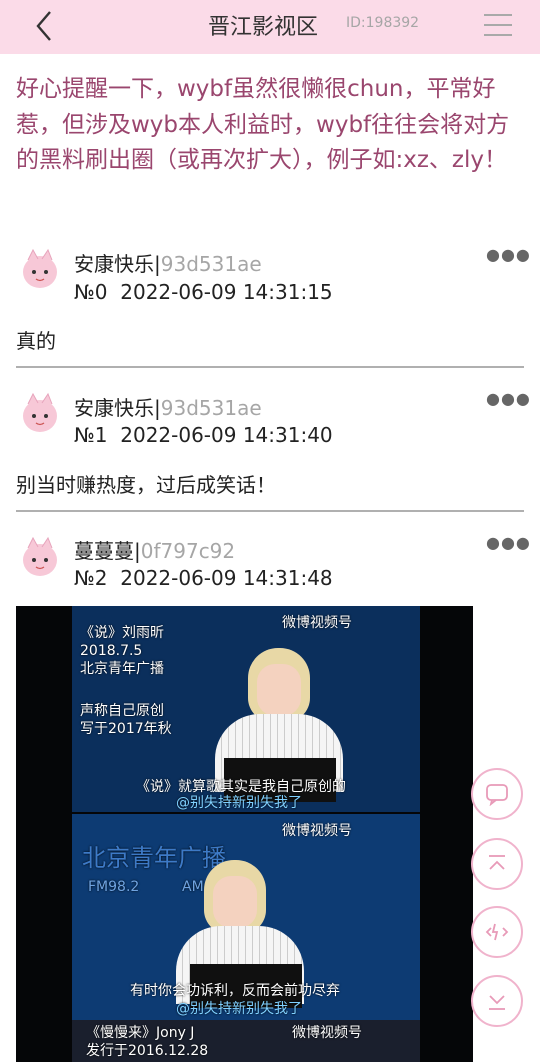 Image resolution: width=540 pixels, height=1062 pixels. I want to click on reply-content: 别当时赚热度，过后成笑话！, so click(146, 485).